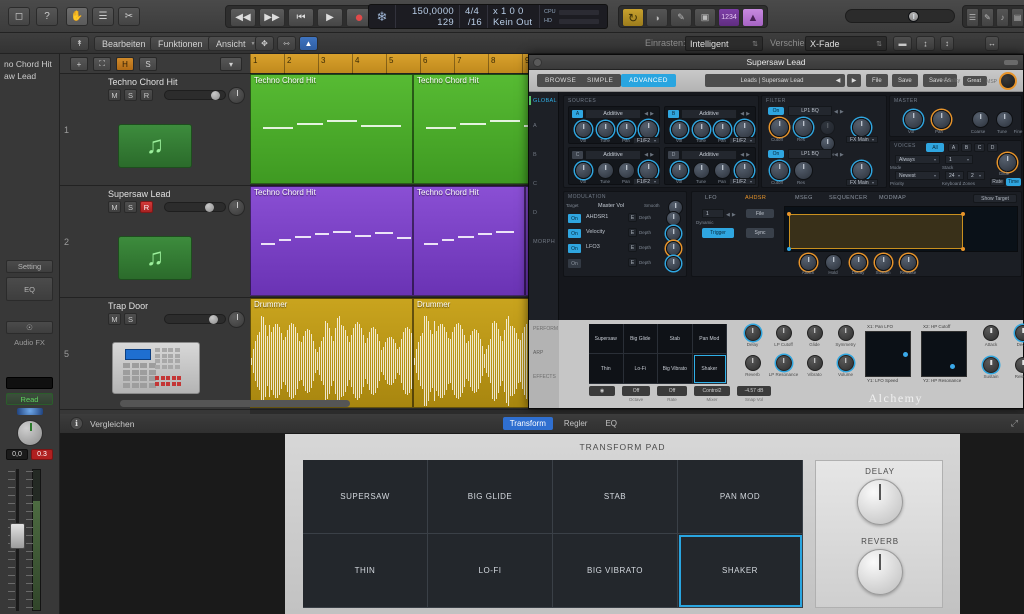 The height and width of the screenshot is (614, 1024). I want to click on source-a-pan-knob, so click(626, 129).